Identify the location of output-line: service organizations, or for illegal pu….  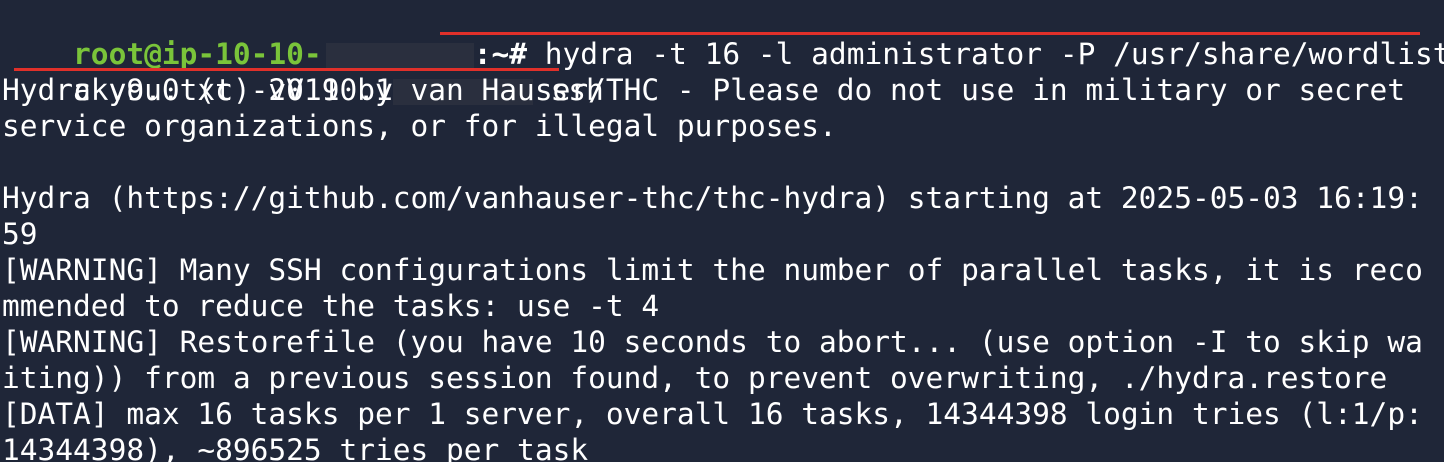
(419, 126).